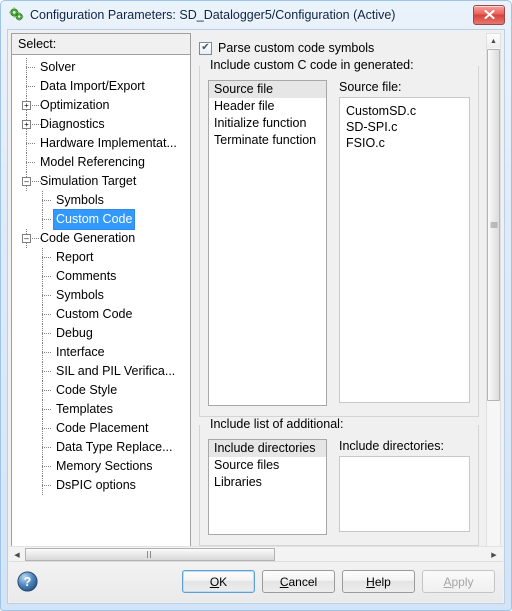  Describe the element at coordinates (101, 333) in the screenshot. I see `sidebar-item-debug: Debug` at that location.